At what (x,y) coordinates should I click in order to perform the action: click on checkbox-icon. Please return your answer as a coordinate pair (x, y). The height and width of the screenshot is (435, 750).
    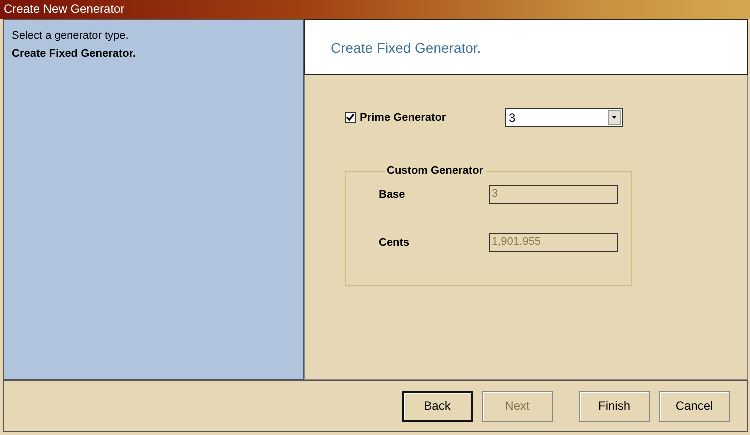
    Looking at the image, I should click on (350, 117).